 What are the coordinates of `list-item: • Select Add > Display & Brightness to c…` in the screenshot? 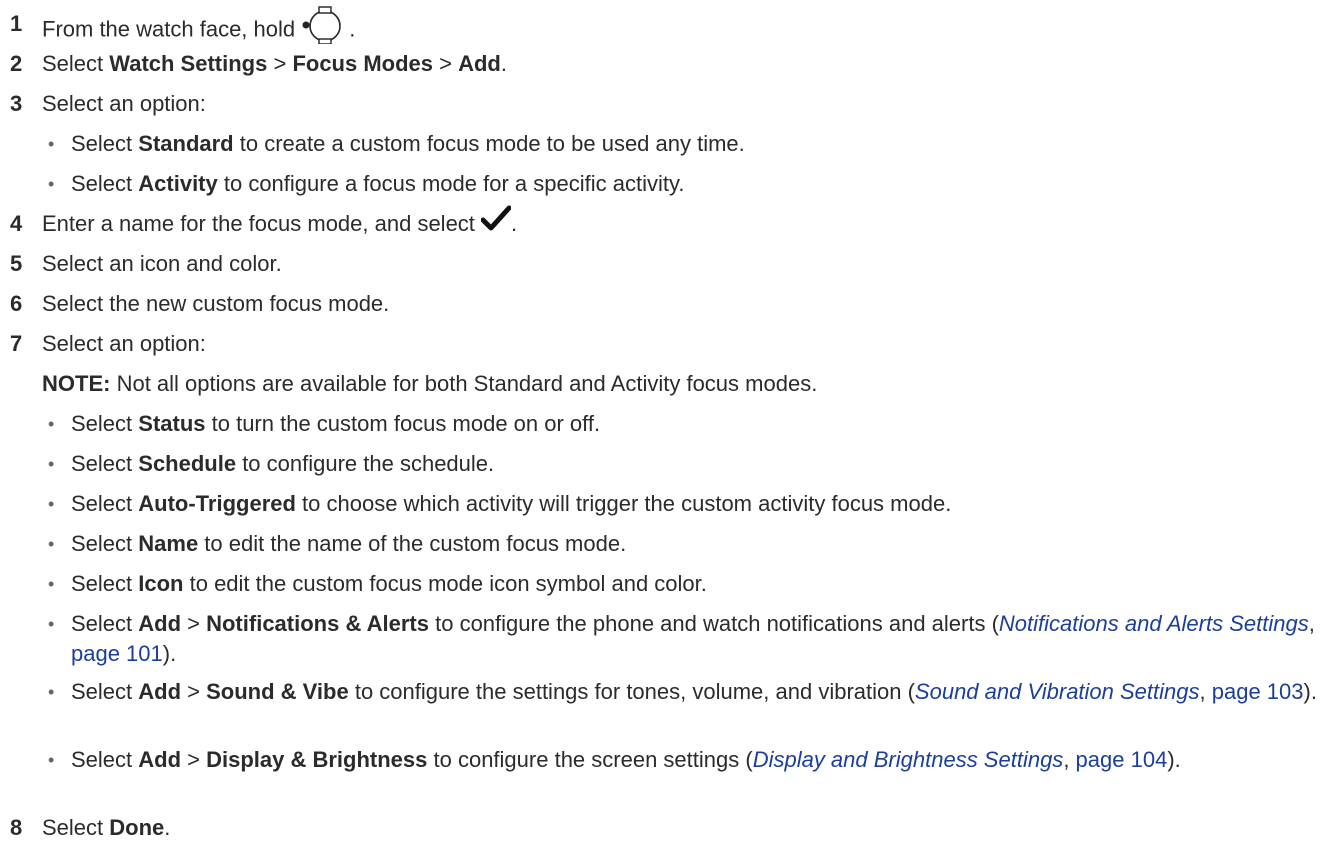 It's located at (666, 772).